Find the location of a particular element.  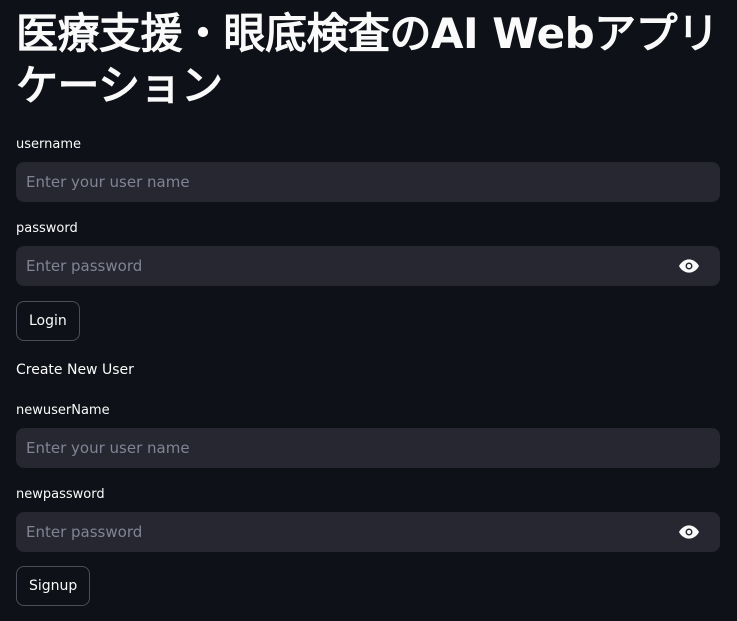

password-input-wrapper is located at coordinates (368, 266).